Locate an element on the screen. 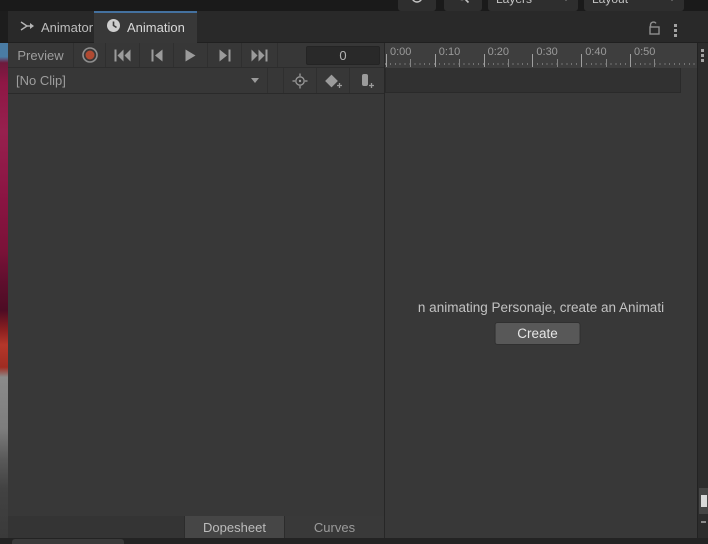 The image size is (708, 544). main-toolbar-strip: Layers Layout is located at coordinates (354, 5).